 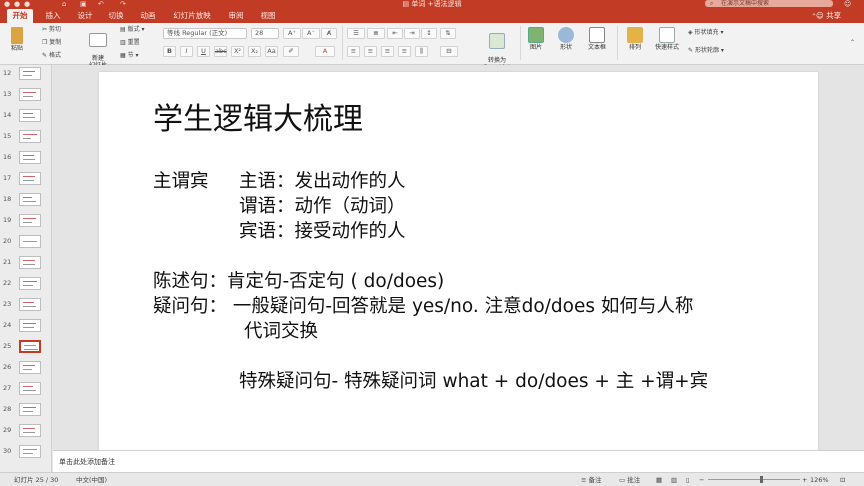 I want to click on paste-button: 粘贴, so click(x=17, y=39).